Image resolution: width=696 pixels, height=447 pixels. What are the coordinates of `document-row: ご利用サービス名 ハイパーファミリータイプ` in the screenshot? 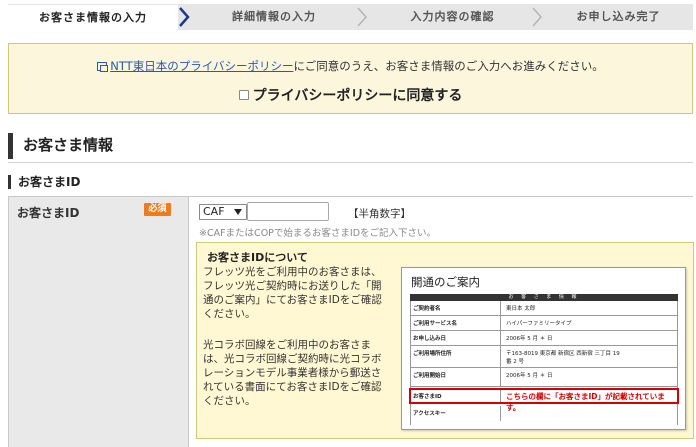 It's located at (544, 323).